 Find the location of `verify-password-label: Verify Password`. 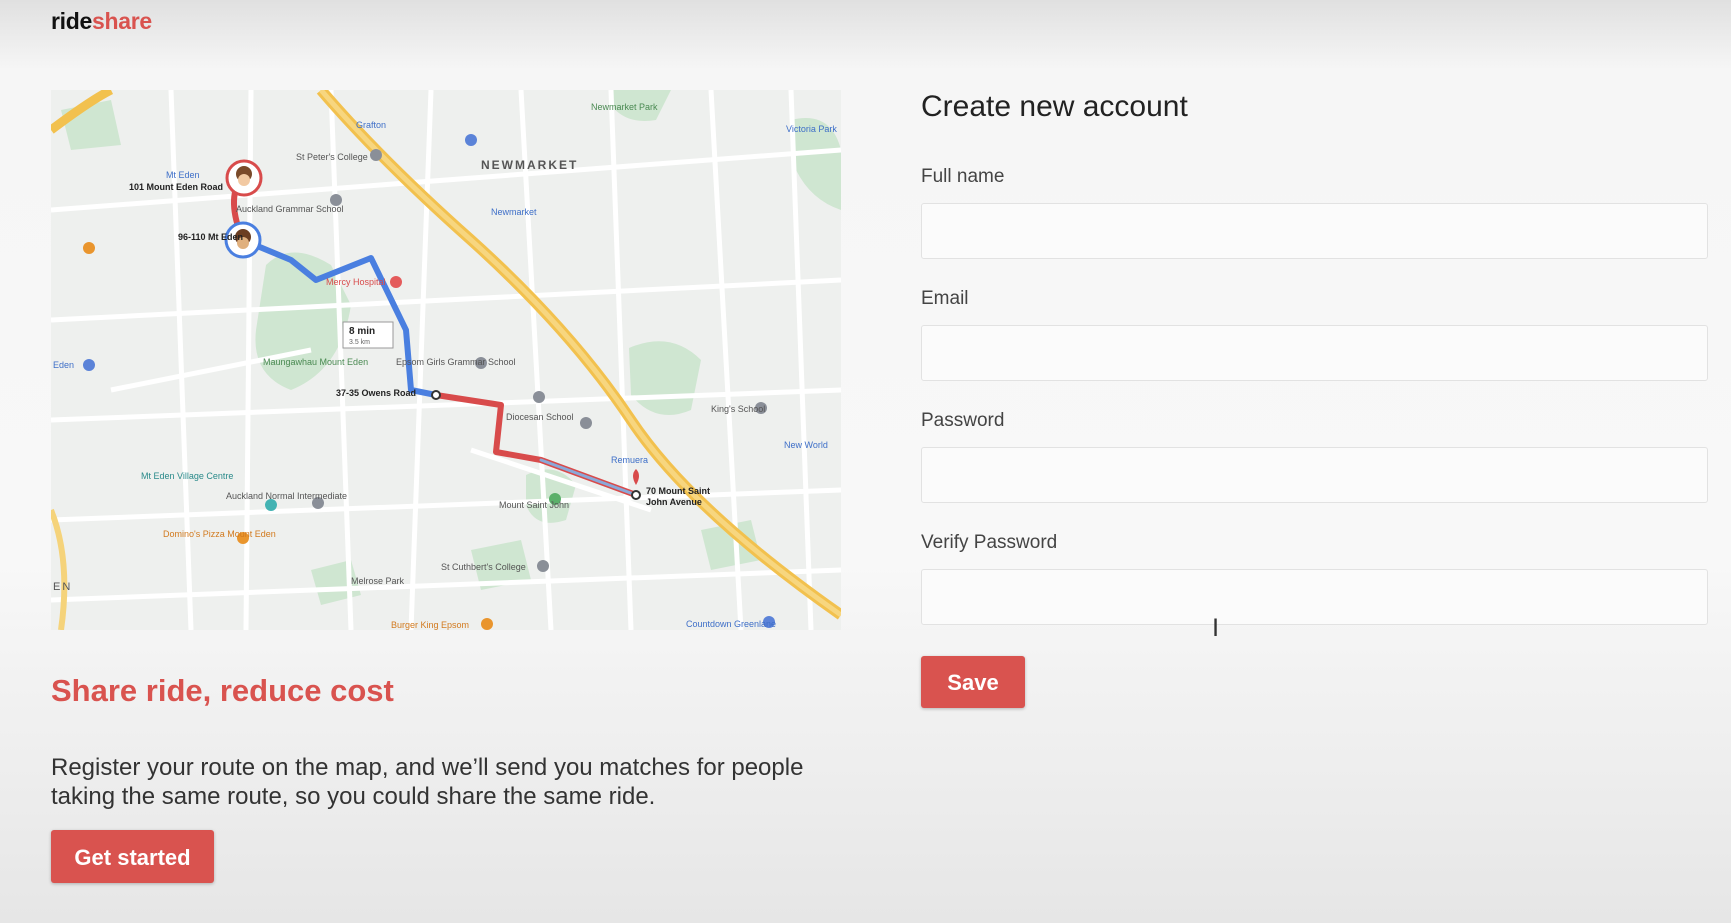

verify-password-label: Verify Password is located at coordinates (989, 542).